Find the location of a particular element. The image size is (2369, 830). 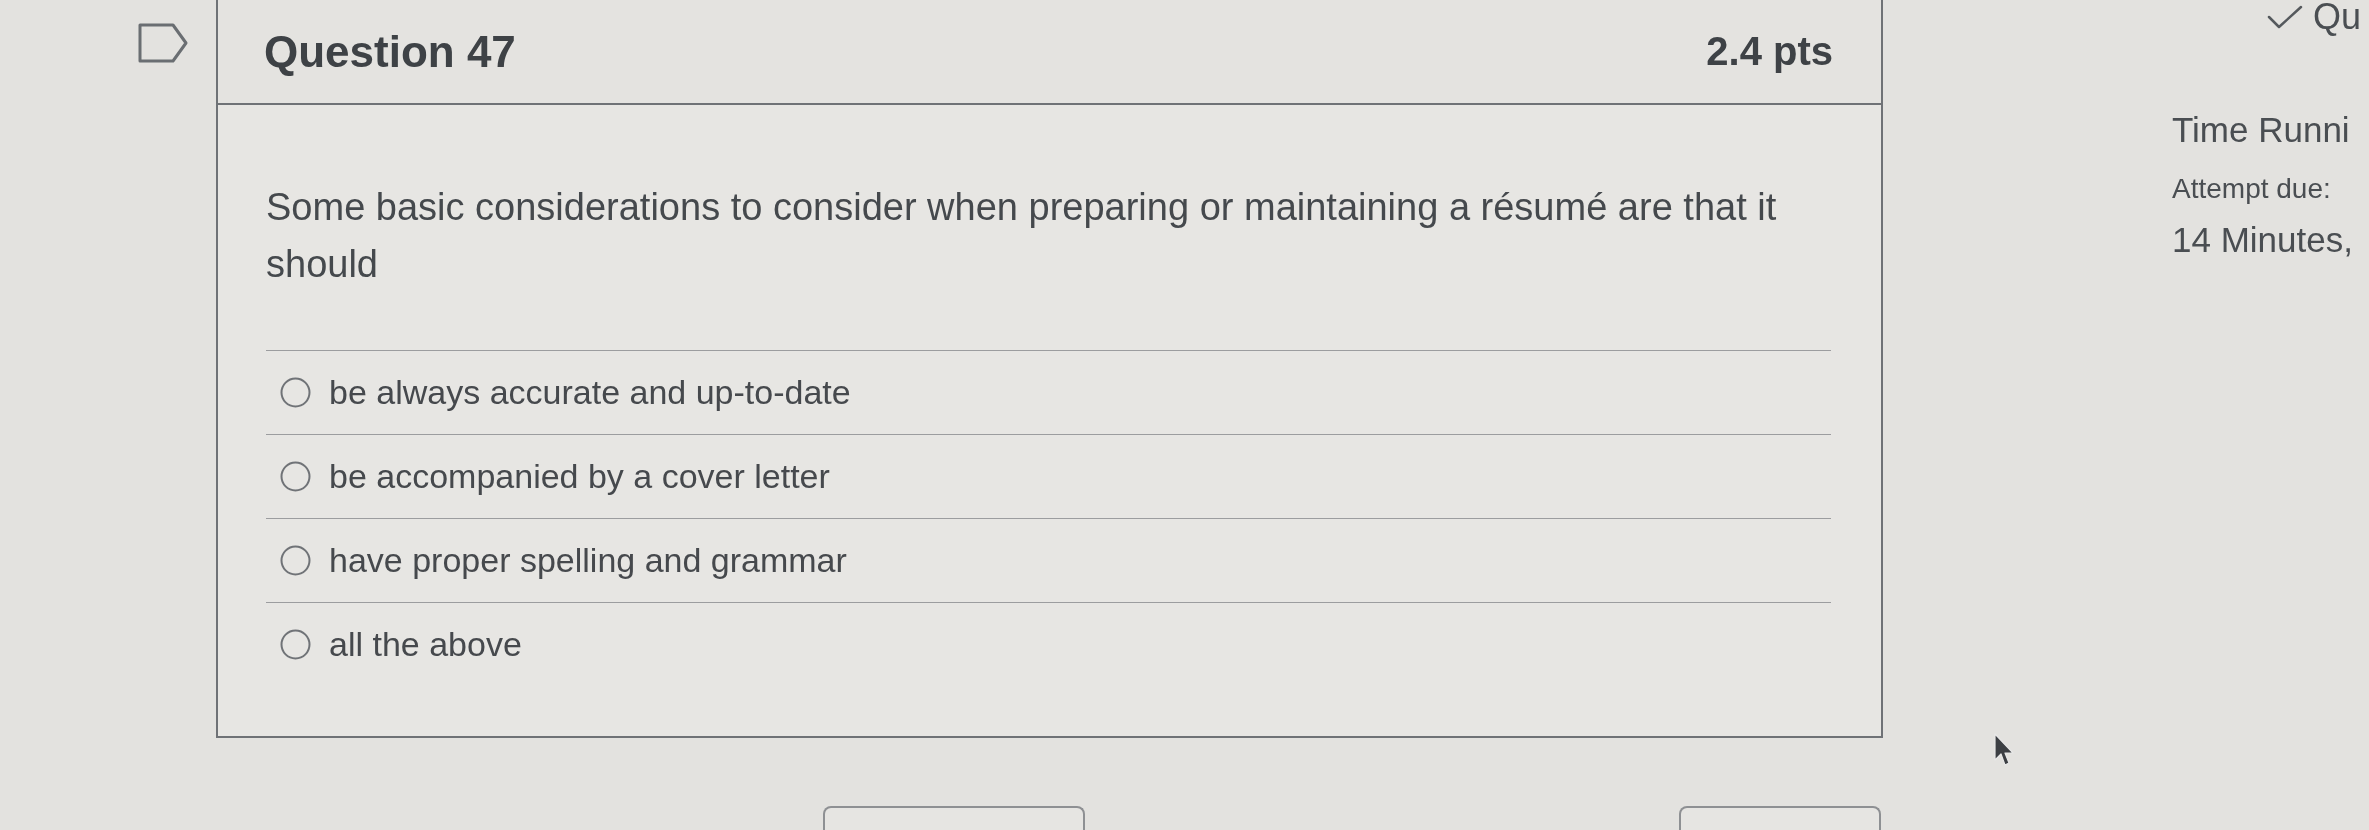

check-icon is located at coordinates (2285, 17).